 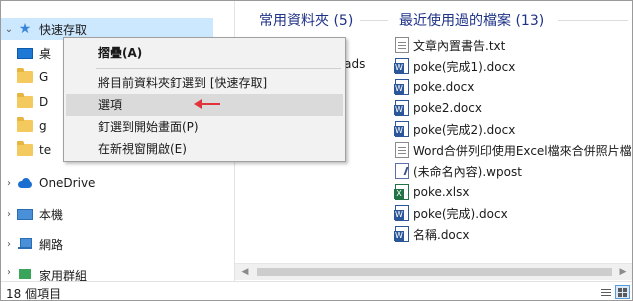 I want to click on nav-item-desktop: 桌, so click(x=34, y=53).